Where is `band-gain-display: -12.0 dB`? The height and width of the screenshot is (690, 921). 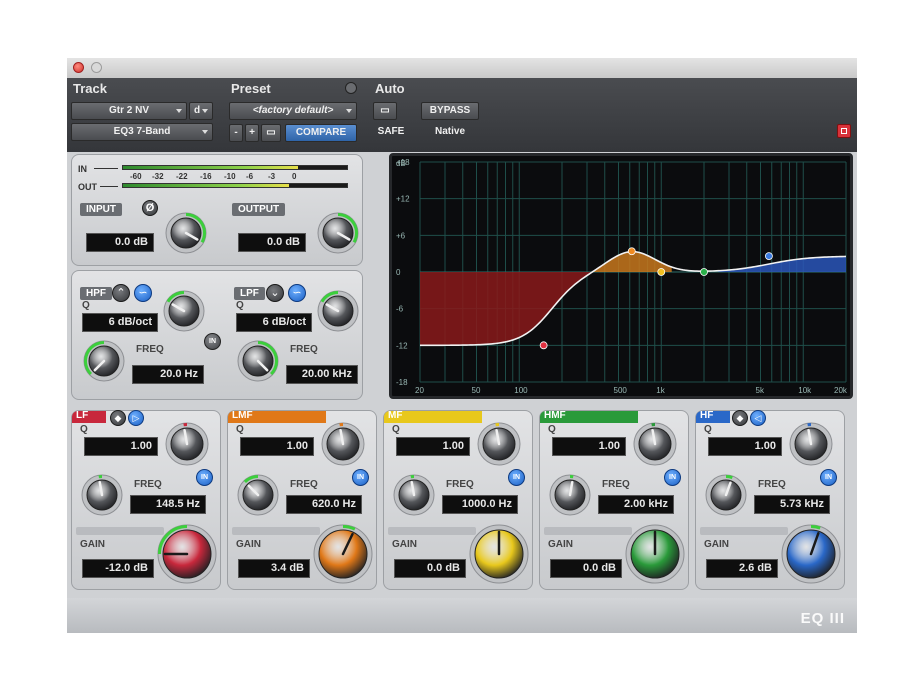
band-gain-display: -12.0 dB is located at coordinates (118, 568).